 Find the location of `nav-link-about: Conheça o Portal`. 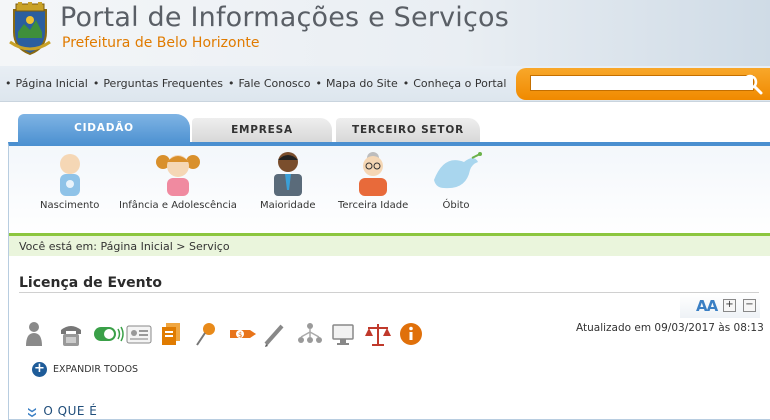

nav-link-about: Conheça o Portal is located at coordinates (459, 83).